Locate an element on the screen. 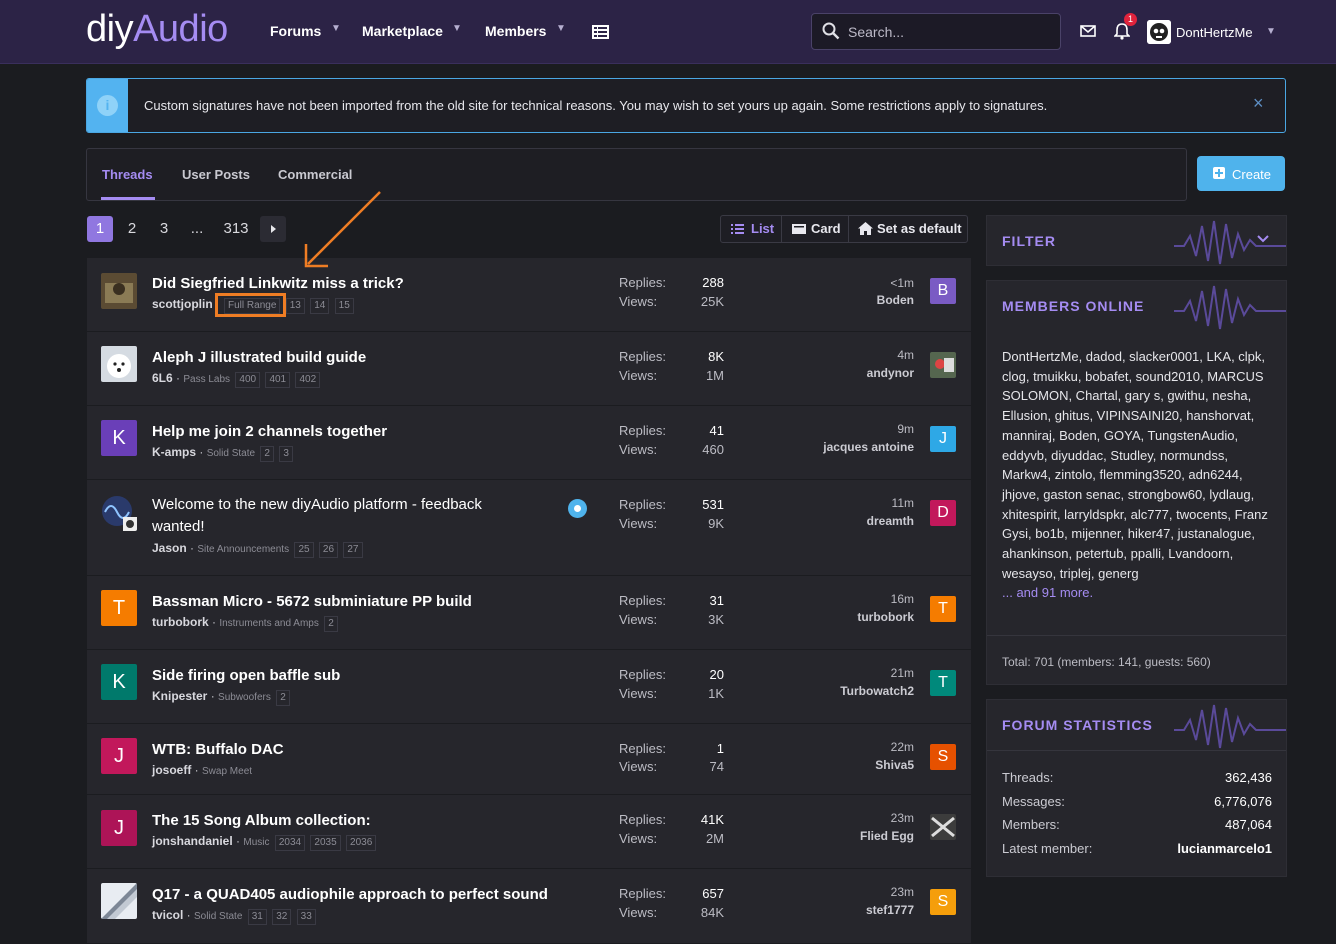  forum-link: Swap Meet is located at coordinates (227, 771).